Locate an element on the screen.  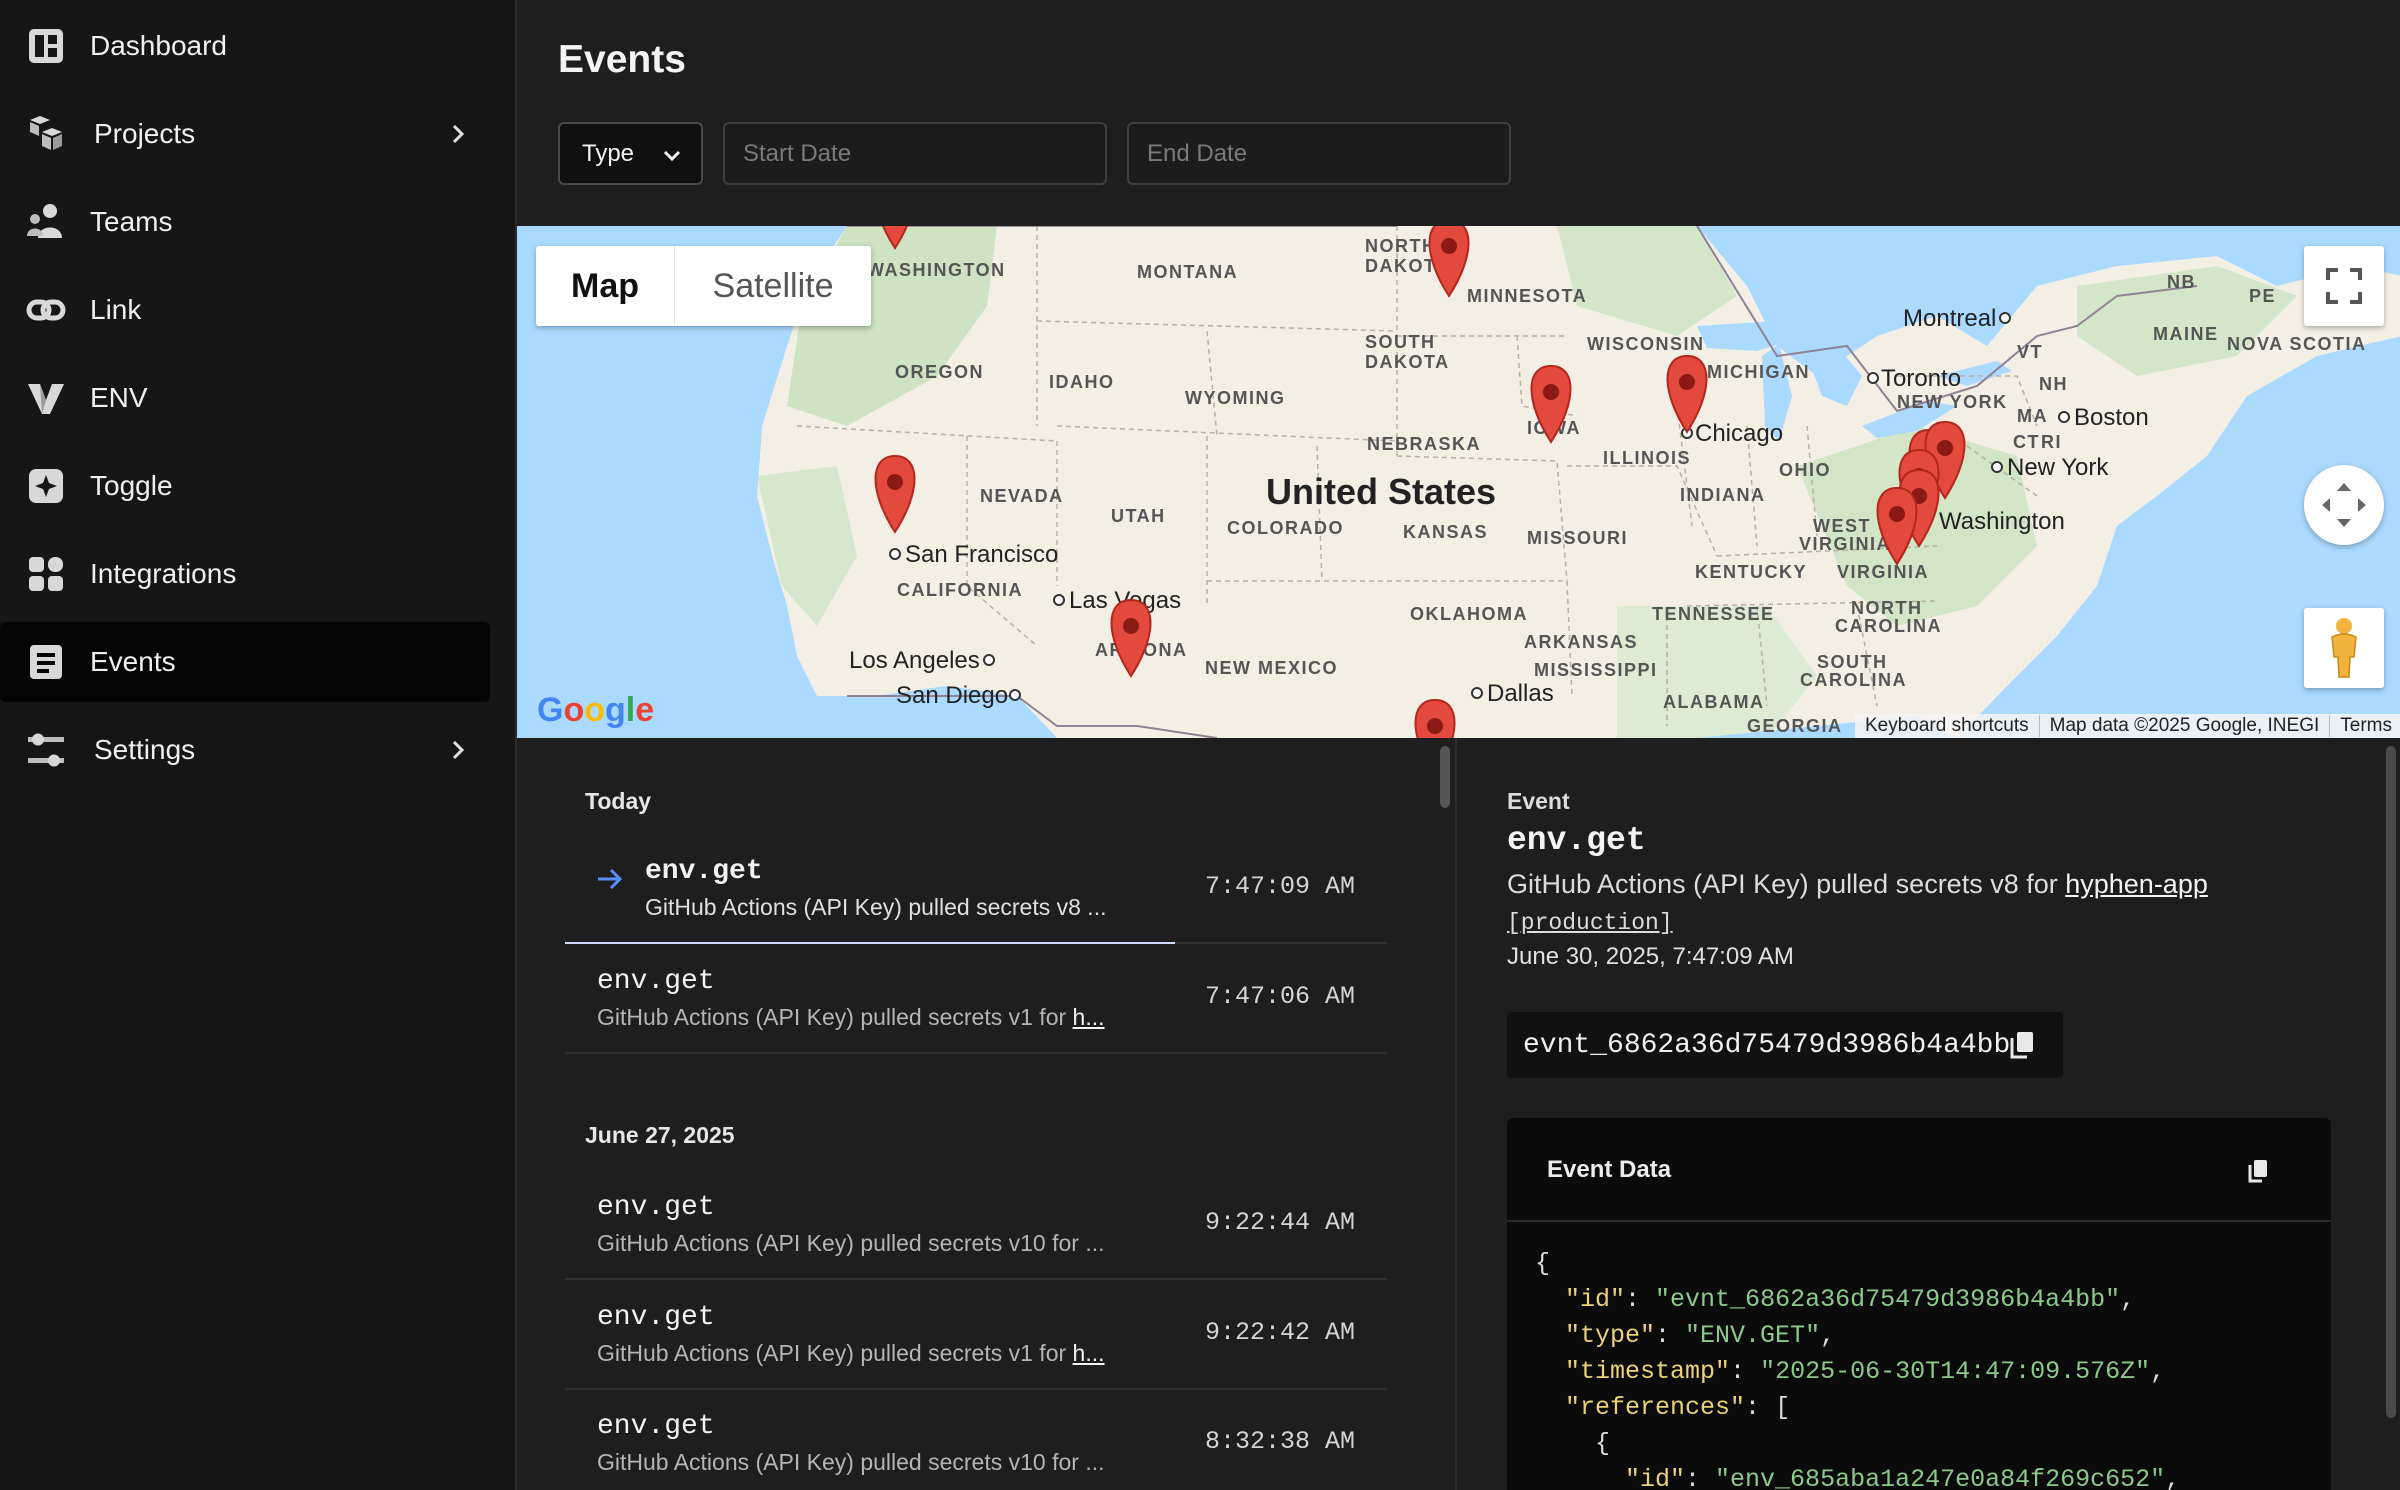
svg-text: MISSISSIPPI is located at coordinates (1596, 670).